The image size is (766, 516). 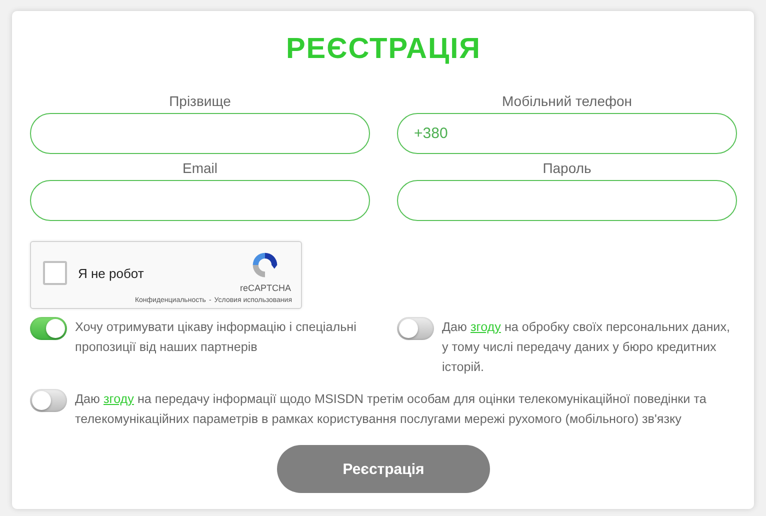 I want to click on consent-text: Хочу отримувати цікаву інформацію і спеціальні пропозиції від наших партнерів, so click(x=216, y=337).